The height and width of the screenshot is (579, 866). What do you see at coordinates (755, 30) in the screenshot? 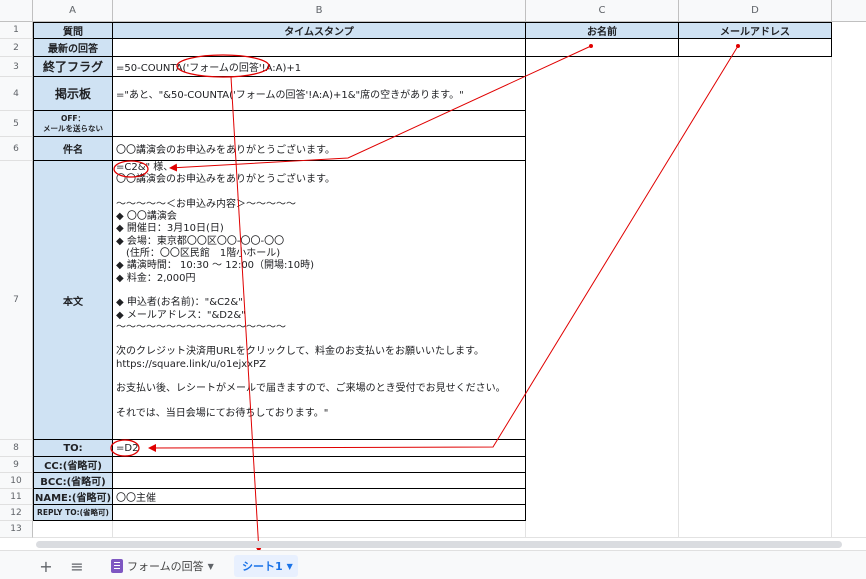
I see `cell-d1: メールアドレス` at bounding box center [755, 30].